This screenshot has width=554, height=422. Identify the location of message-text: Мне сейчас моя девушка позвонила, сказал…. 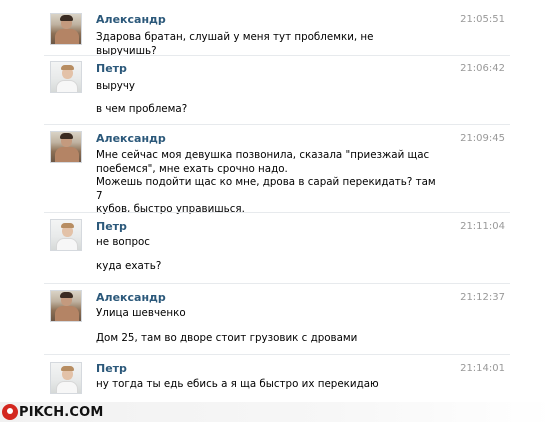
(266, 182).